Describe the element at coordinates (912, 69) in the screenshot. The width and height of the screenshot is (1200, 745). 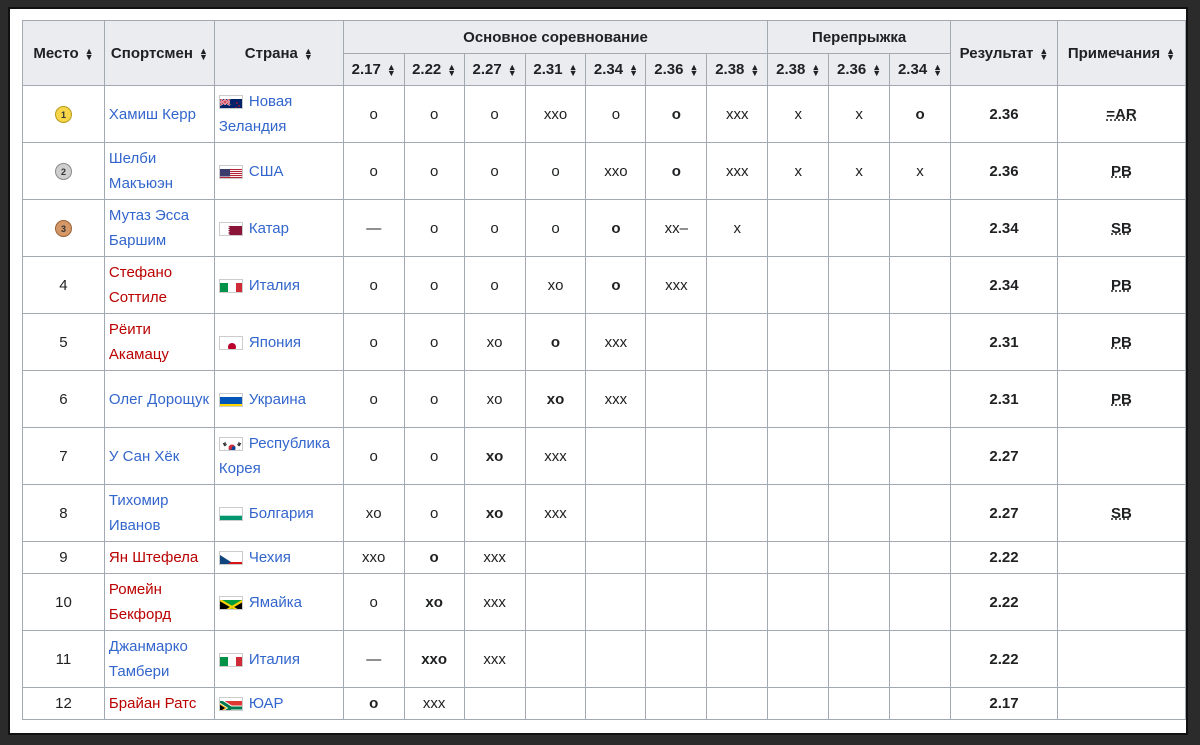
I see `header-height-jumpoff-label: 2.34` at that location.